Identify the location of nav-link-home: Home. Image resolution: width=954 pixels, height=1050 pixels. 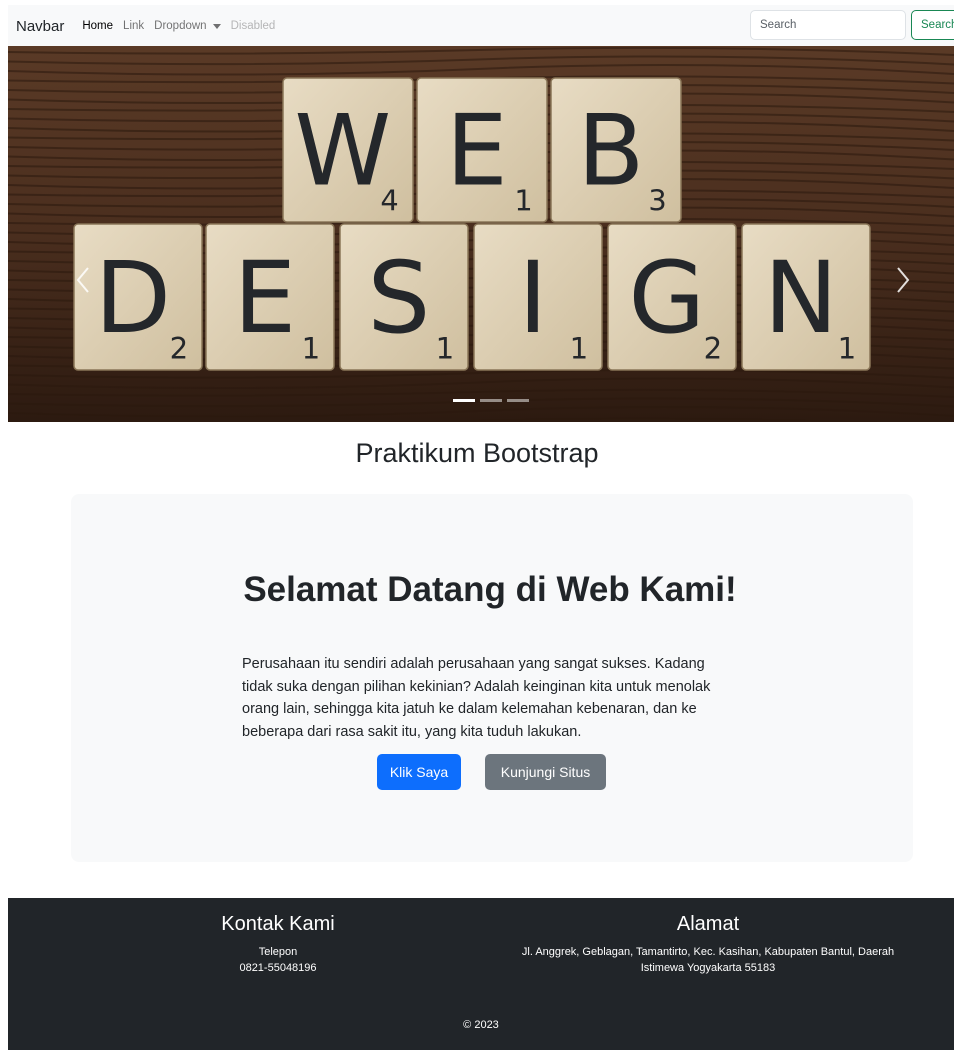
(97, 26).